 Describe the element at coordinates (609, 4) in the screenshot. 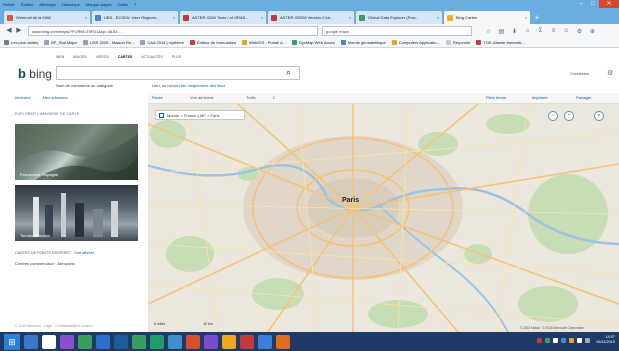

I see `close-window-button: ✕` at that location.